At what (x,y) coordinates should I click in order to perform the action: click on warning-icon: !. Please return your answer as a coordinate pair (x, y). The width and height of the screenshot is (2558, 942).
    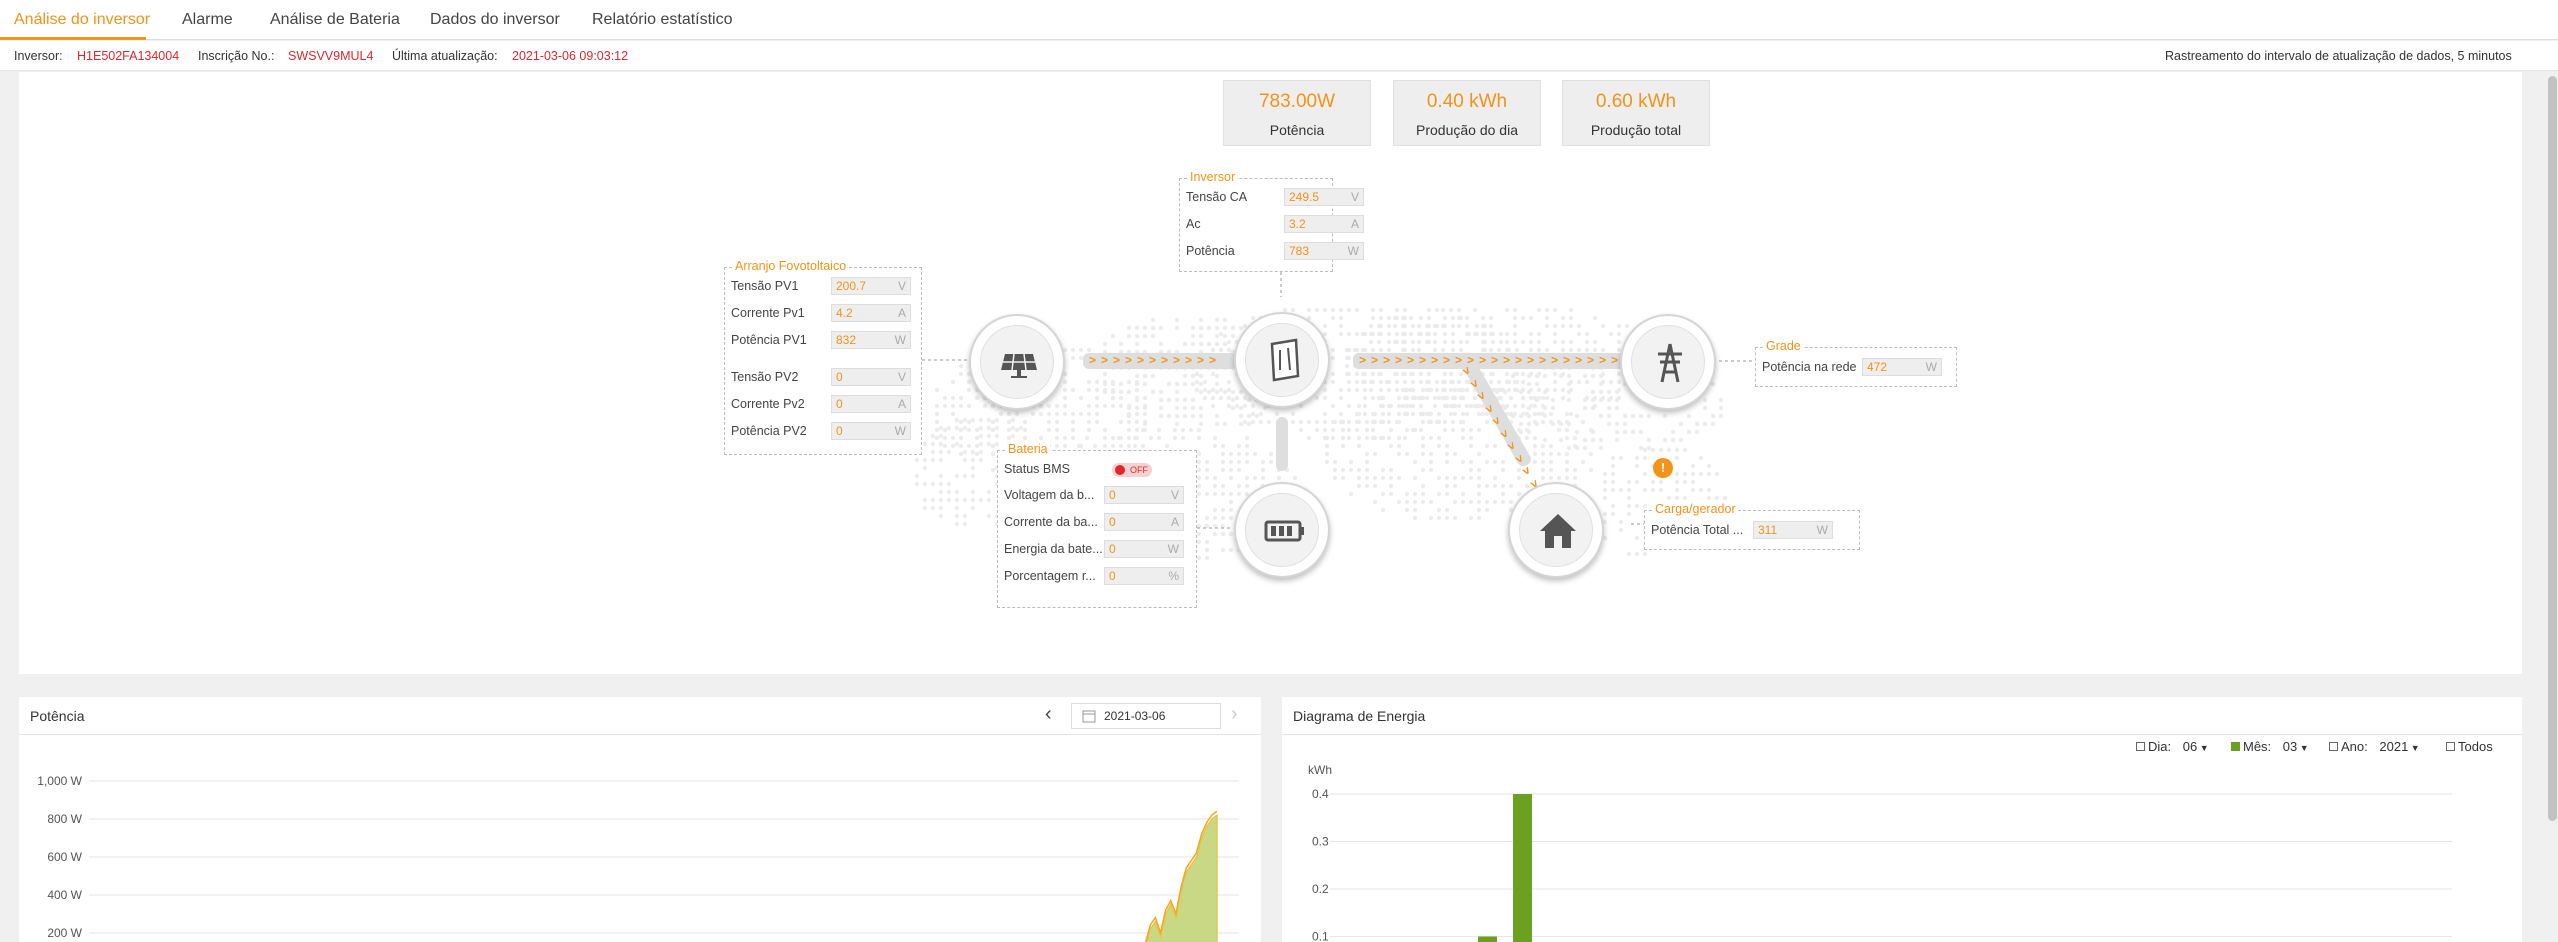
    Looking at the image, I should click on (1663, 468).